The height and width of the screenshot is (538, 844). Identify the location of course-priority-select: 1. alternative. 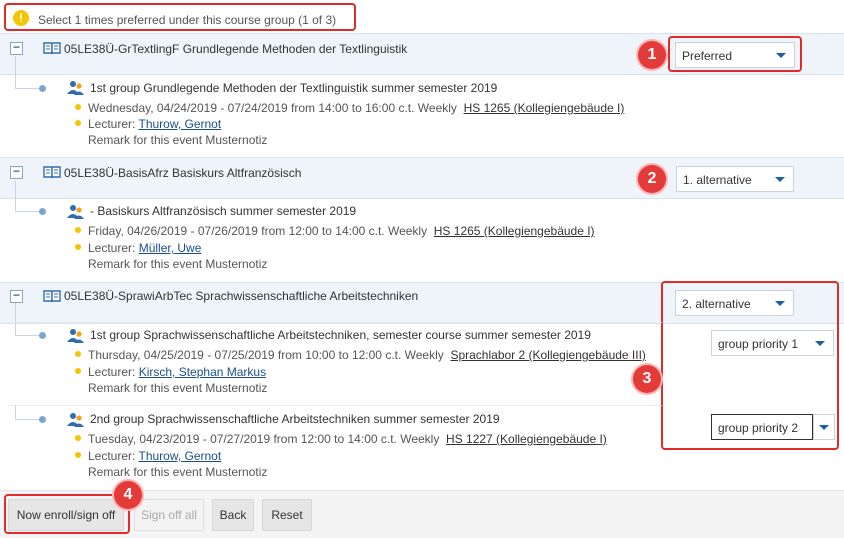
(735, 179).